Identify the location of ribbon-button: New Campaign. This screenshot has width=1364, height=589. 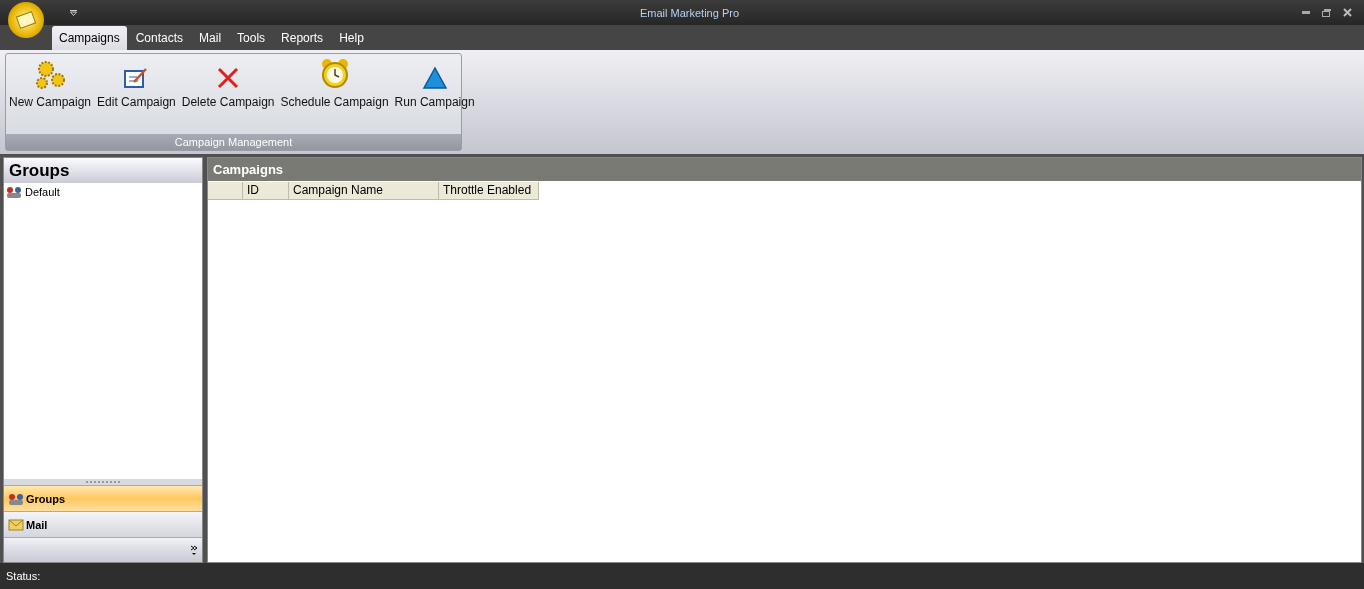
(50, 83).